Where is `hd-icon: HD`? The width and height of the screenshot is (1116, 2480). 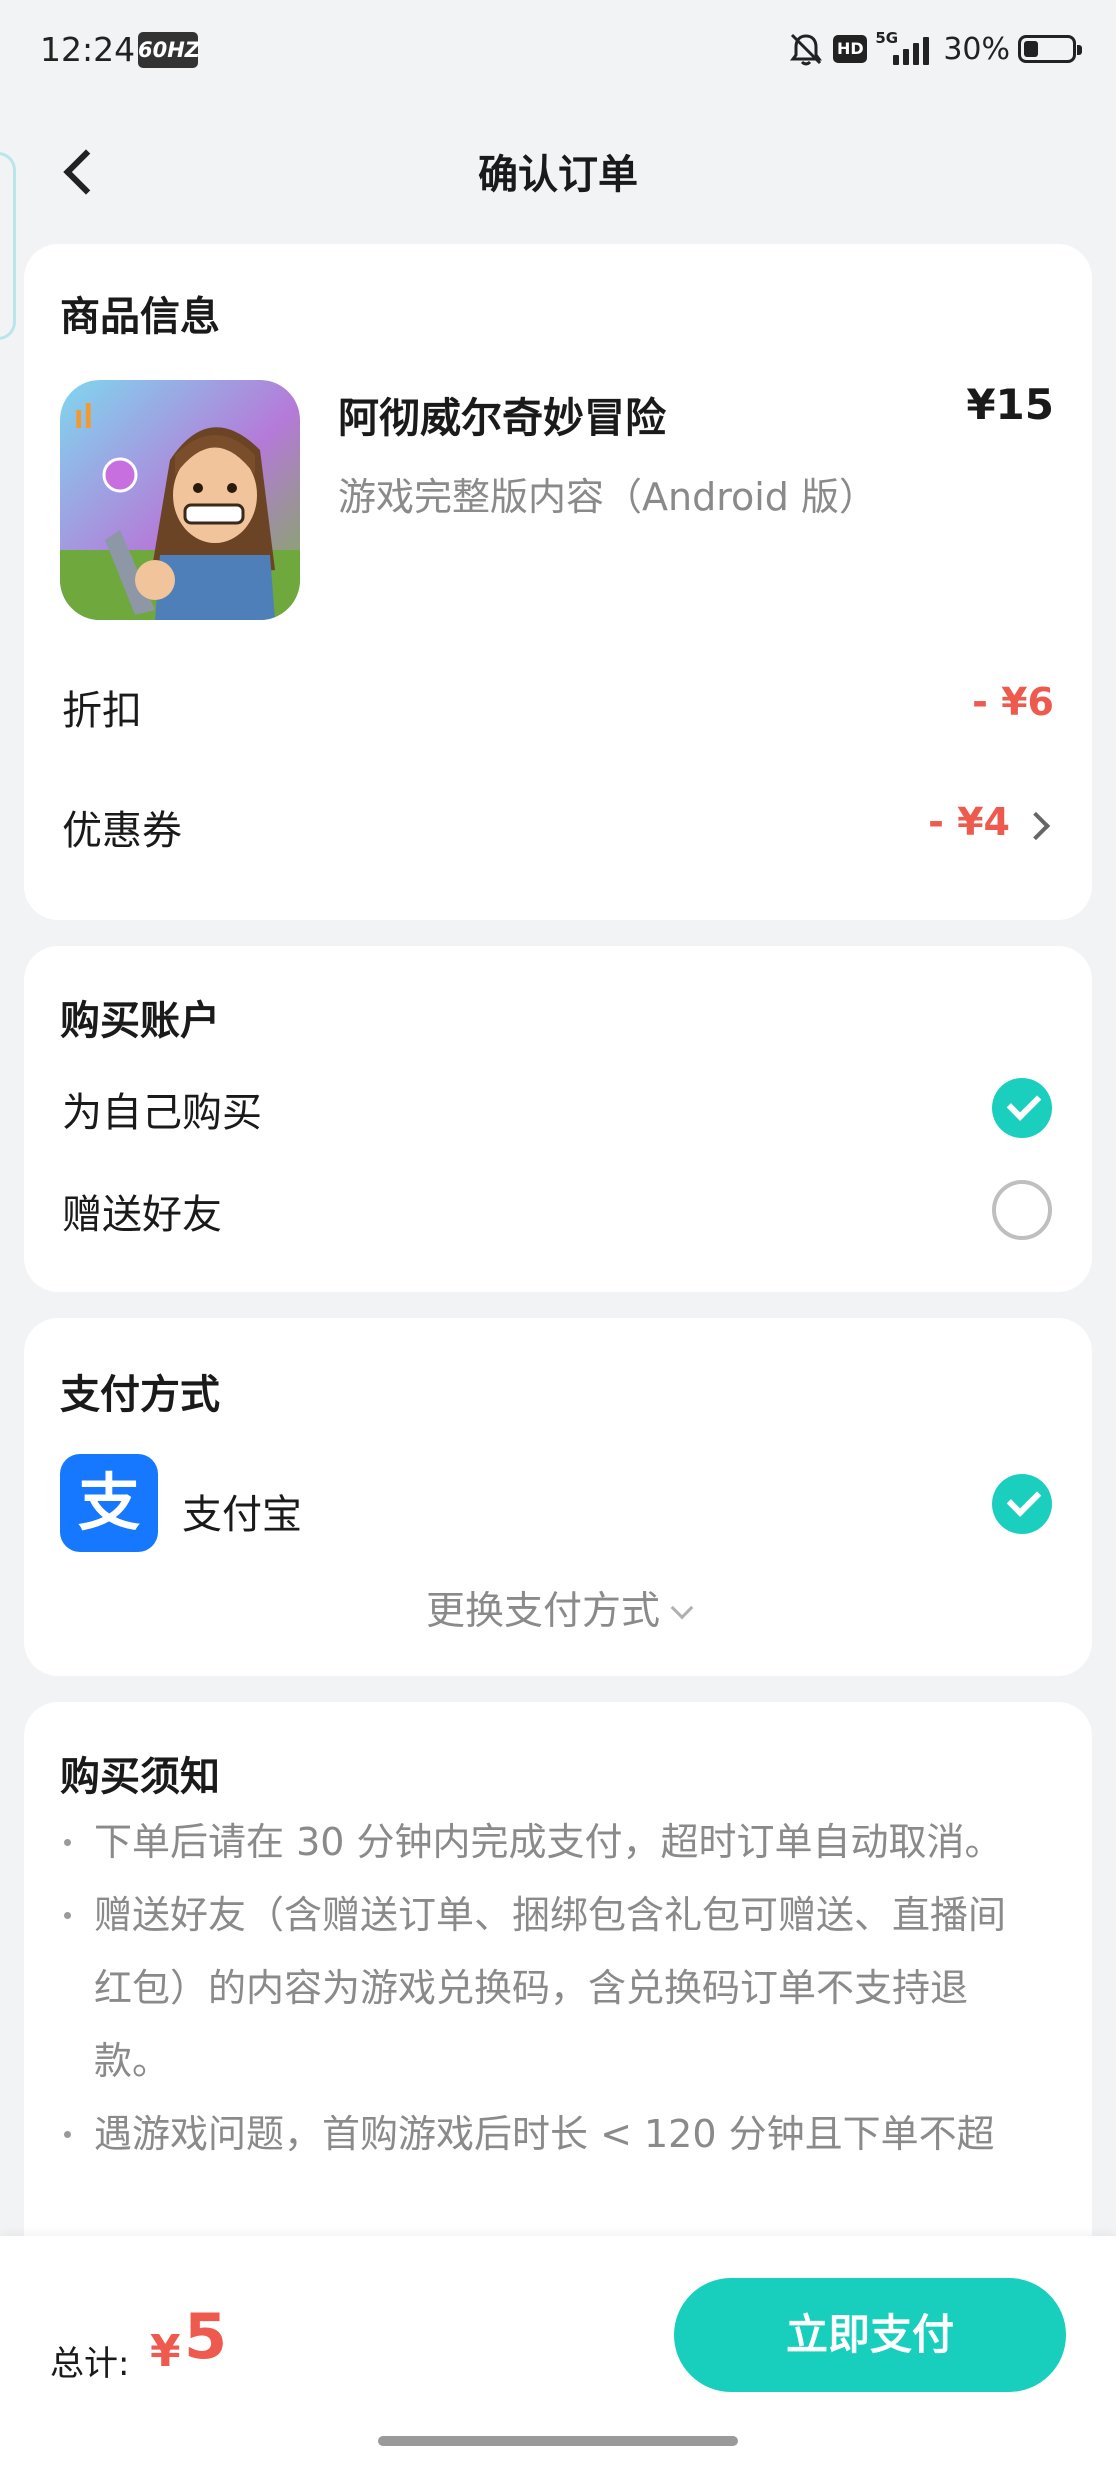
hd-icon: HD is located at coordinates (850, 49).